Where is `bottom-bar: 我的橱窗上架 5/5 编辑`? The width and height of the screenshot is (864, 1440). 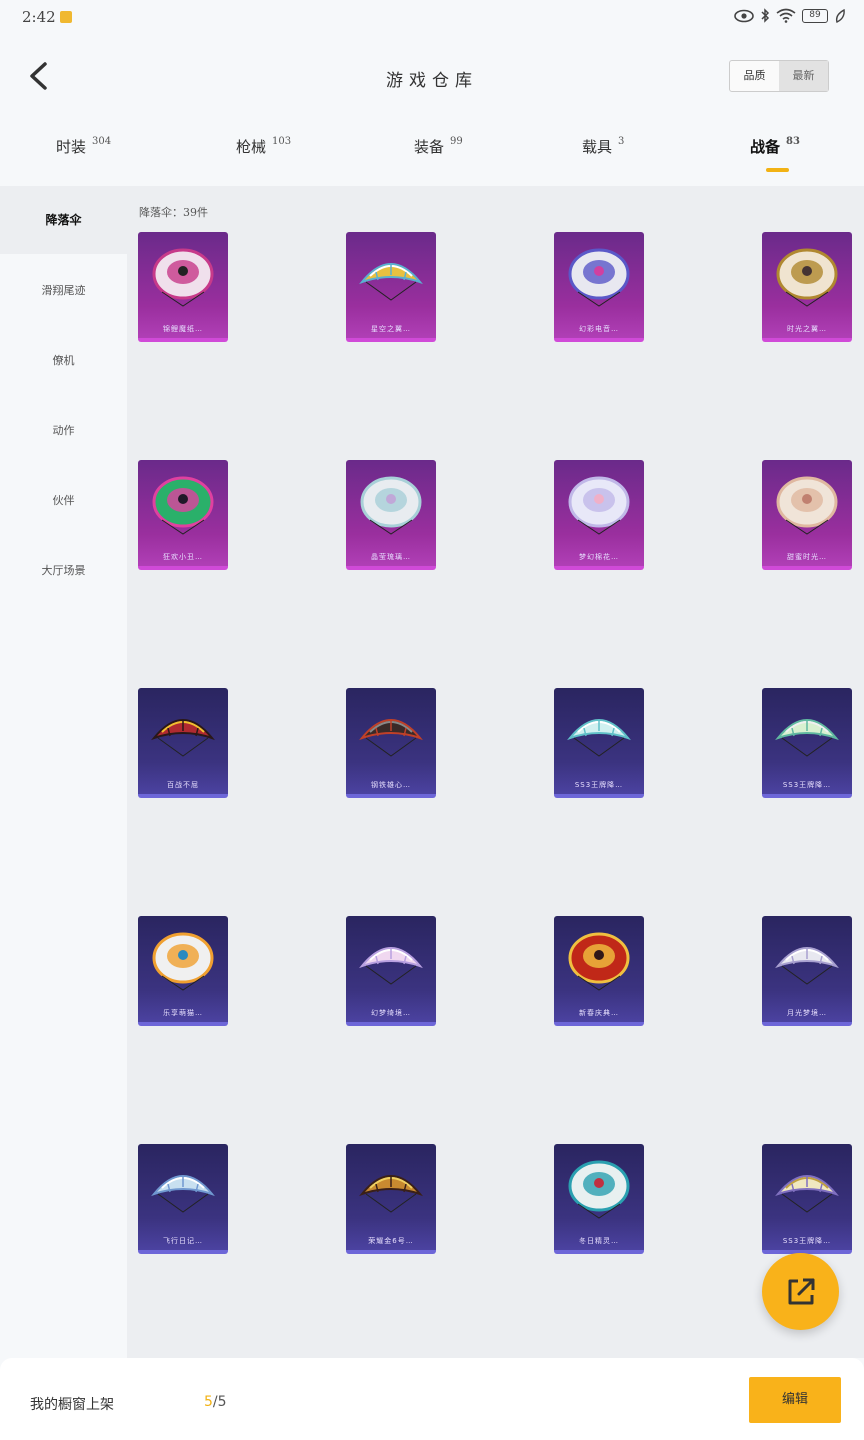 bottom-bar: 我的橱窗上架 5/5 编辑 is located at coordinates (432, 1399).